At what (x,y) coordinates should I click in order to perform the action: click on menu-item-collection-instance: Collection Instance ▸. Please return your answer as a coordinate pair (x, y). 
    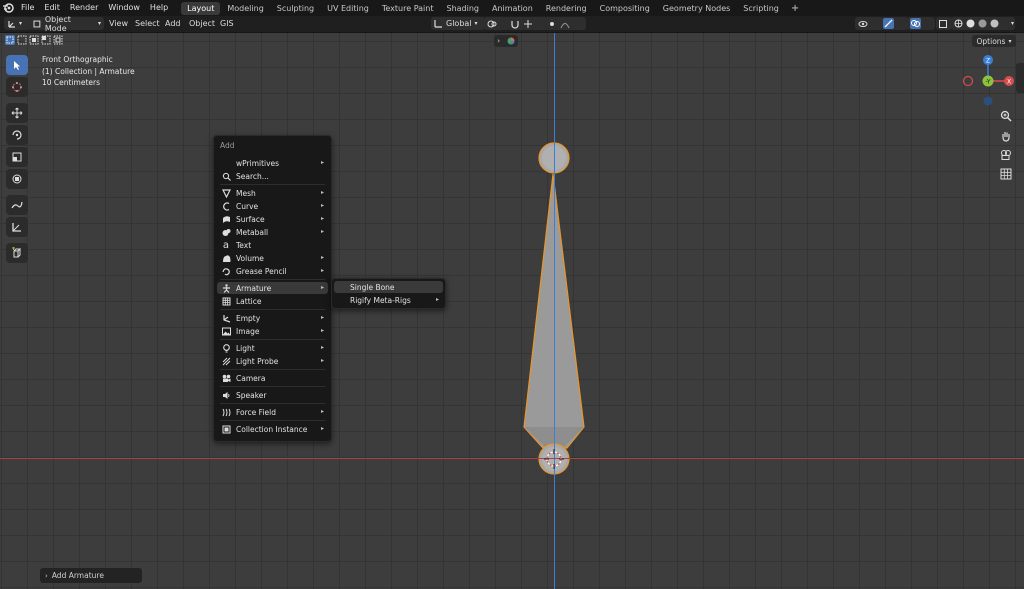
    Looking at the image, I should click on (272, 429).